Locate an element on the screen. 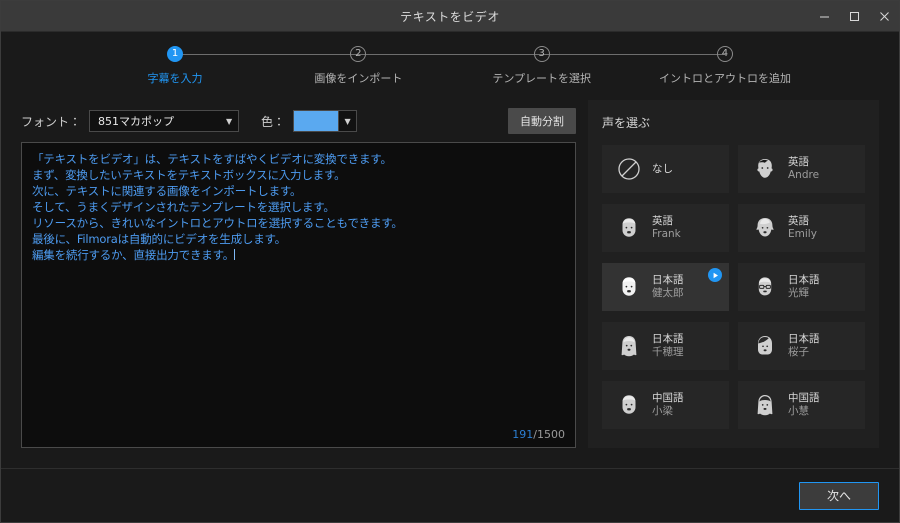 The image size is (900, 523). voice-name: Andre is located at coordinates (804, 175).